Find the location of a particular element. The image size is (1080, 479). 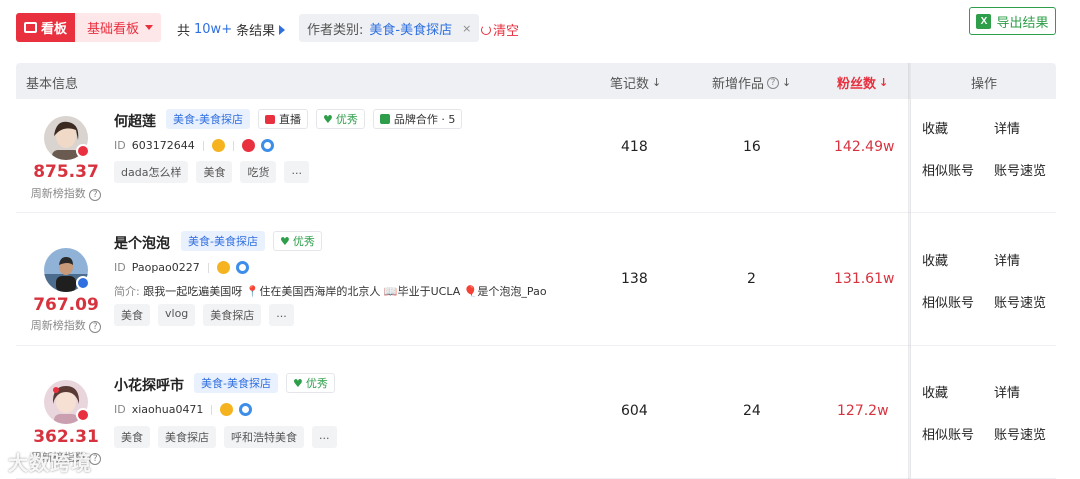

kanban-text: 看板 is located at coordinates (54, 29).